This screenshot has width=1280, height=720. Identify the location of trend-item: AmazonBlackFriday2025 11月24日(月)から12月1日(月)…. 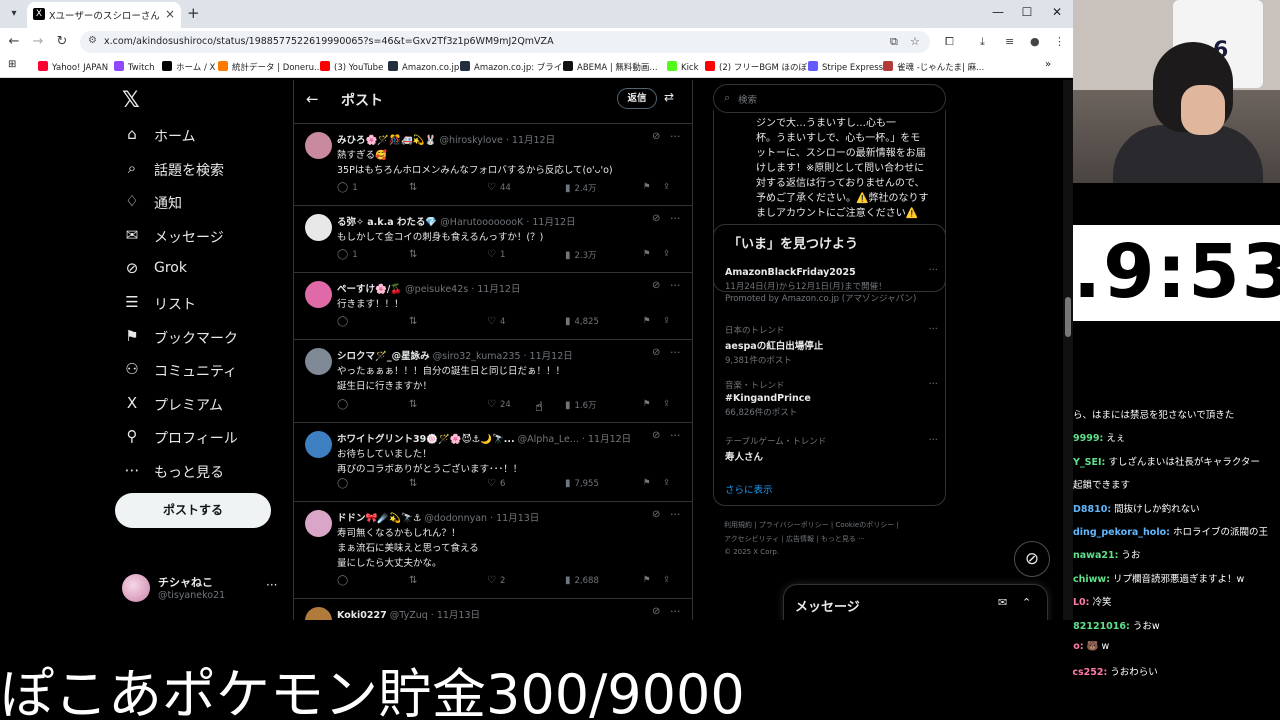
(832, 284).